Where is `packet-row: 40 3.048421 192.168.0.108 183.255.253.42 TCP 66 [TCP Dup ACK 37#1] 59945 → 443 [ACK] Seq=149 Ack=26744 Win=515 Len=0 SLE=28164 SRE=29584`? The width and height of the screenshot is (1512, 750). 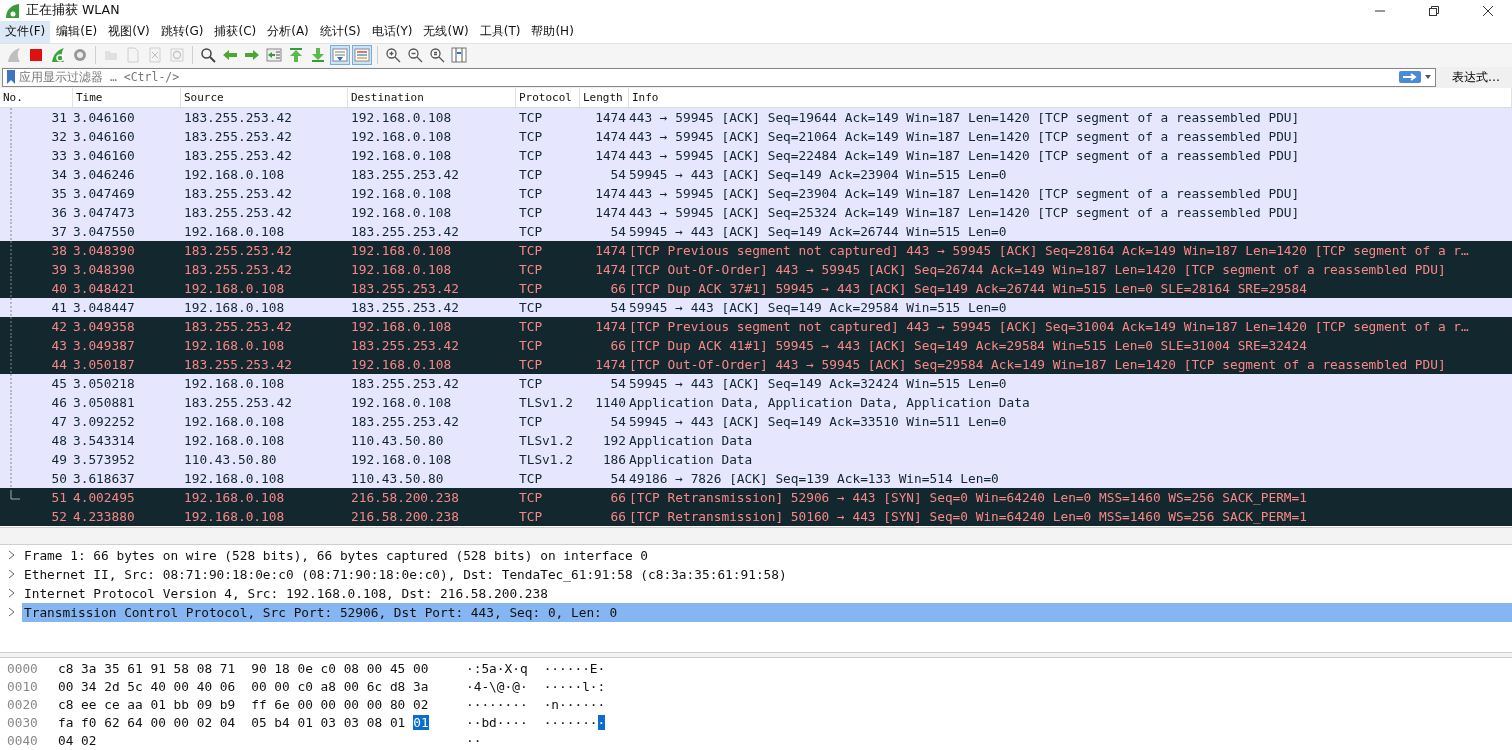
packet-row: 40 3.048421 192.168.0.108 183.255.253.42 TCP 66 [TCP Dup ACK 37#1] 59945 → 443 [ACK] Seq=149 Ack=26744 Win=515 Len=0 SLE=28164 SRE=29584 is located at coordinates (756, 289).